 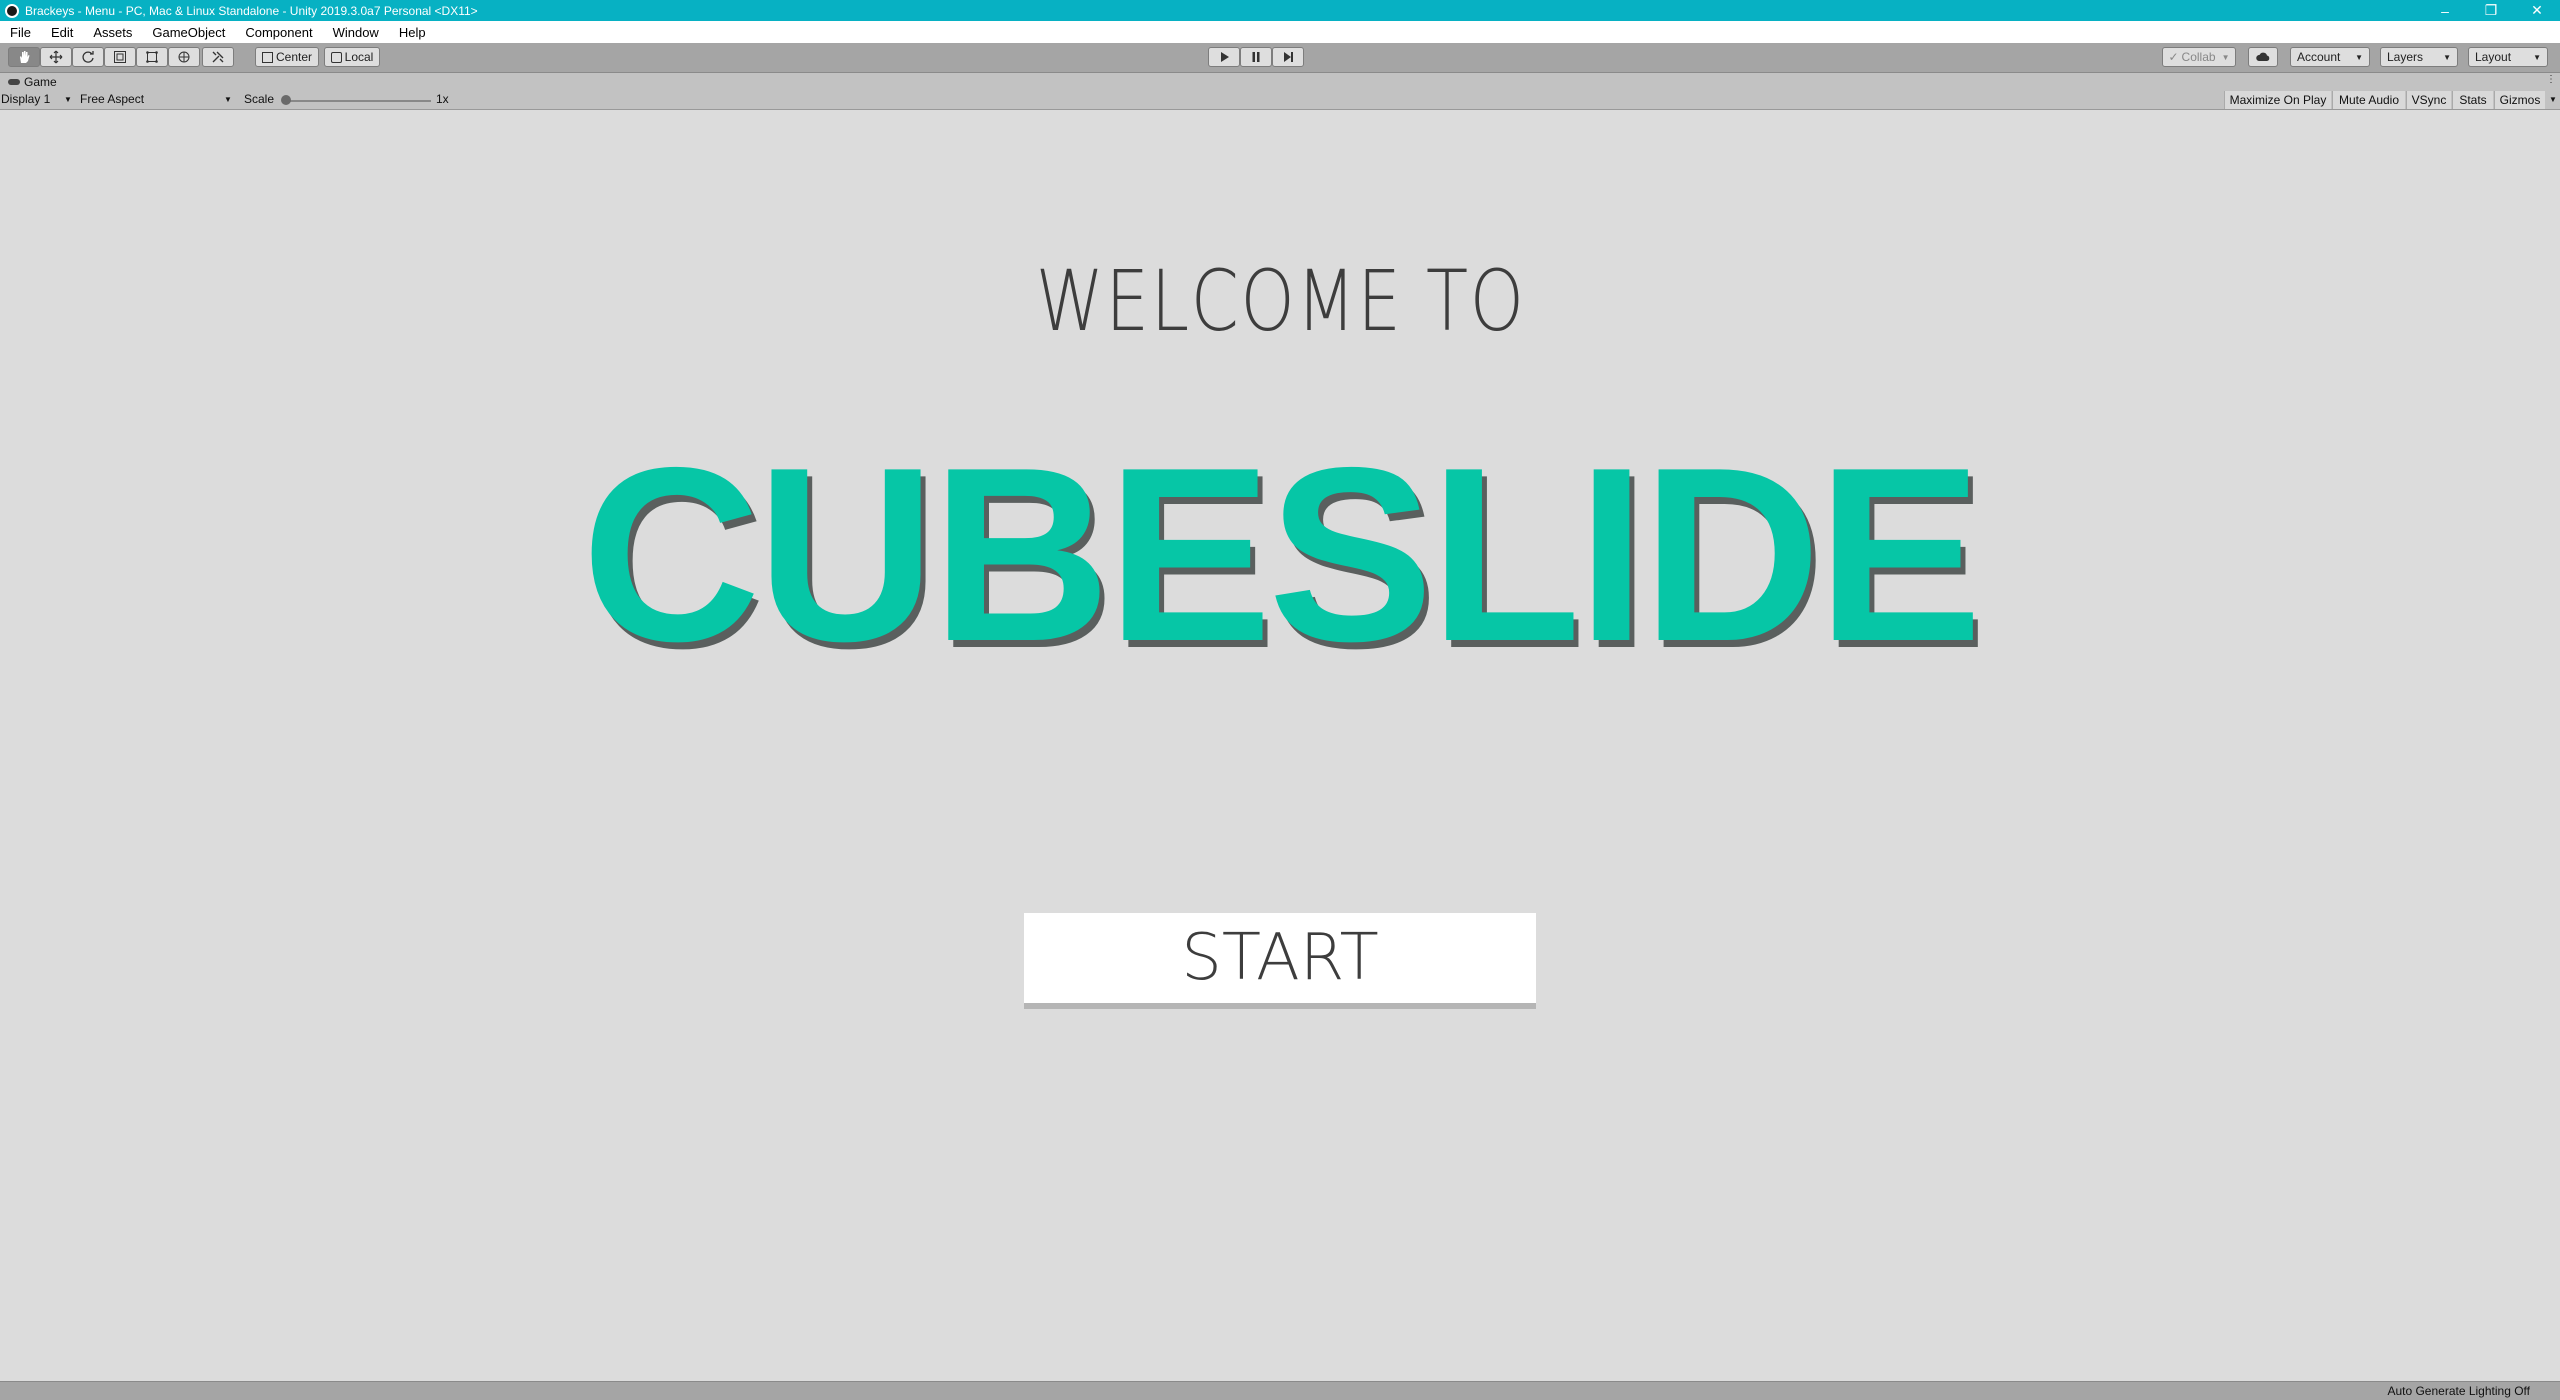 I want to click on rotate-tool-button, so click(x=88, y=57).